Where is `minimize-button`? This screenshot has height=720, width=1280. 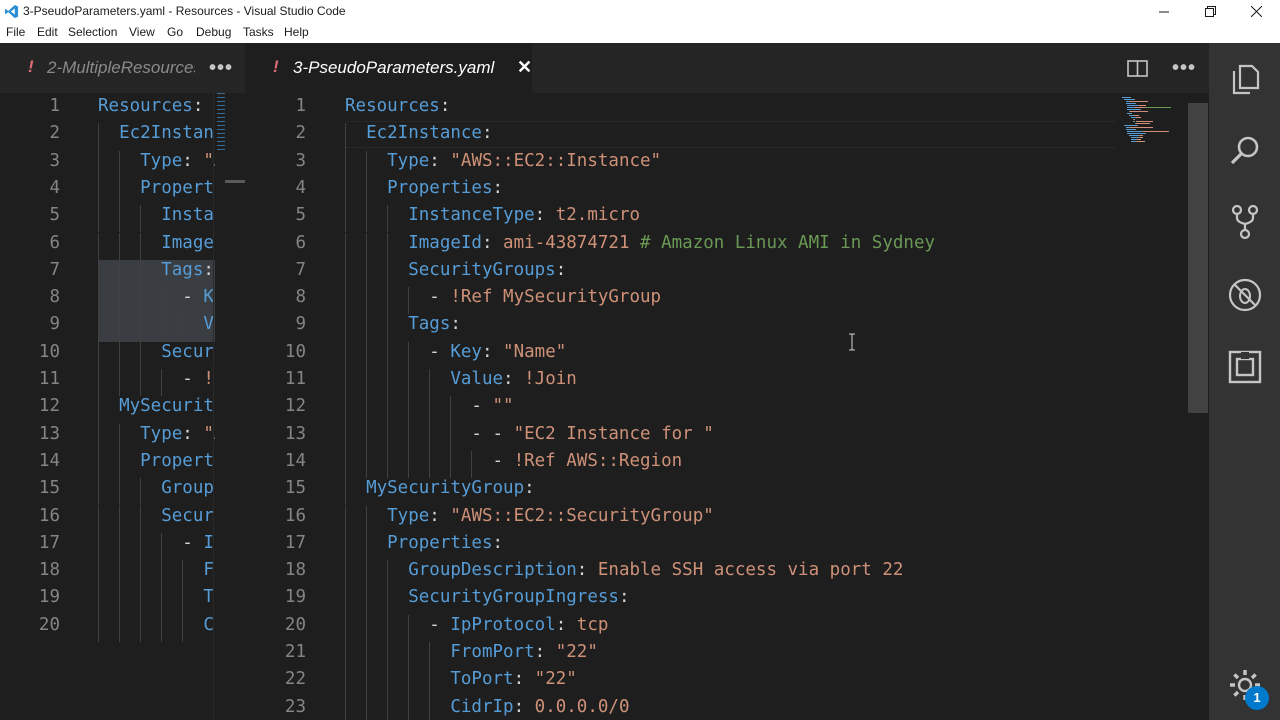
minimize-button is located at coordinates (1164, 11).